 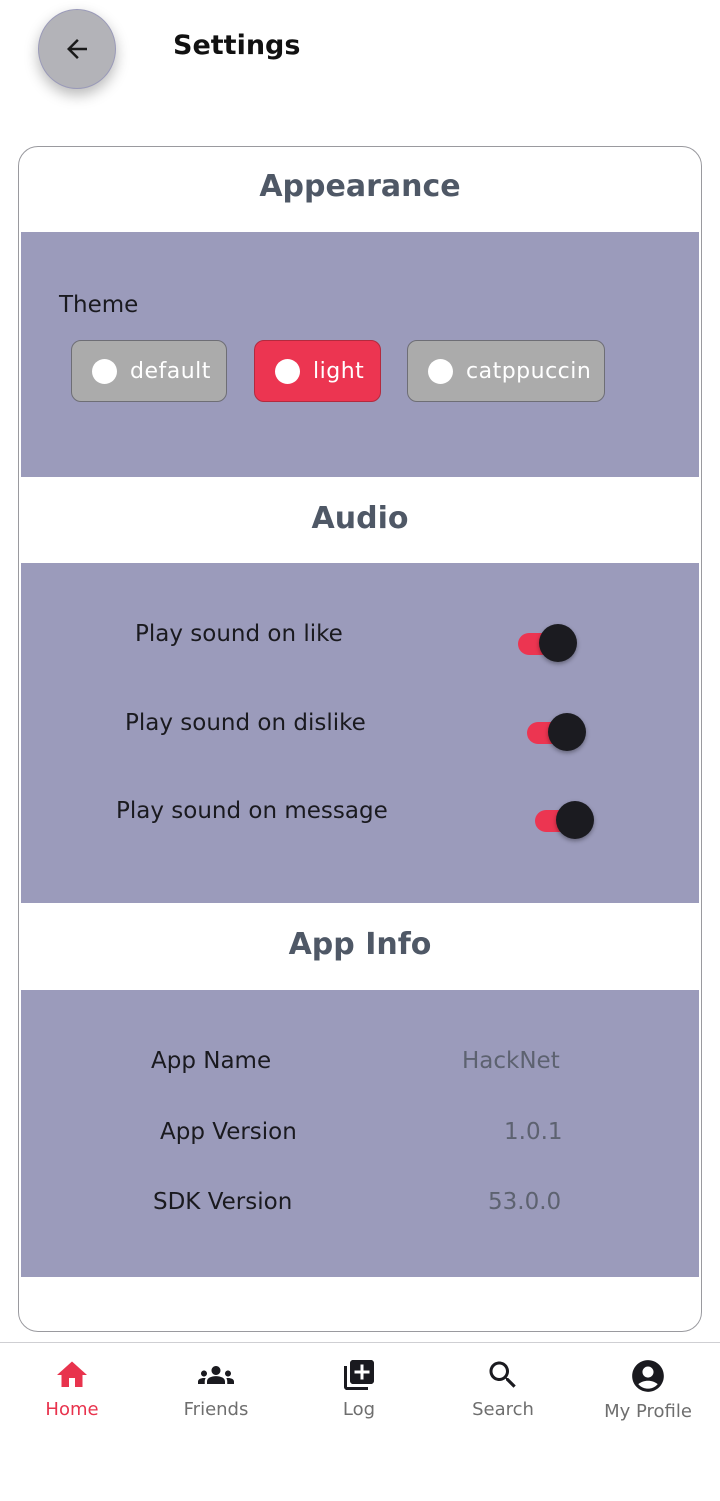 I want to click on theme-option-label: light, so click(x=339, y=371).